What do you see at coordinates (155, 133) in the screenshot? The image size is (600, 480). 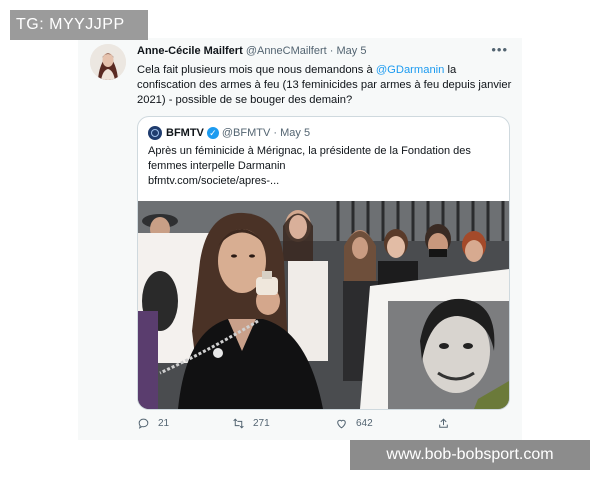 I see `bfmtv-avatar` at bounding box center [155, 133].